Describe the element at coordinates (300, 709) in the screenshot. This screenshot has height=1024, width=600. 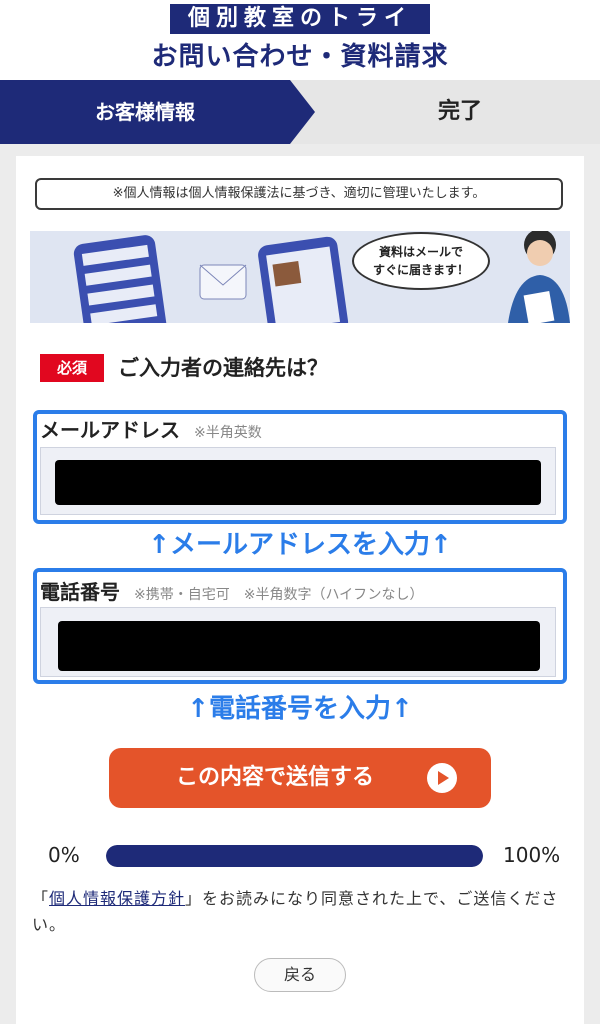
I see `phone-annotation: ↑電話番号を入力↑` at that location.